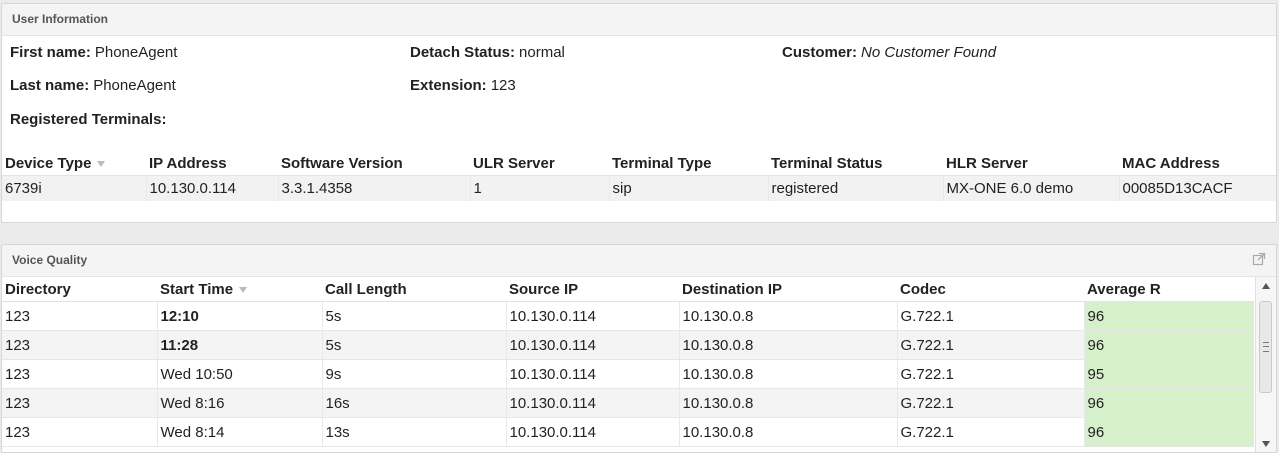 This screenshot has width=1279, height=453. I want to click on customer-label: Customer:, so click(820, 52).